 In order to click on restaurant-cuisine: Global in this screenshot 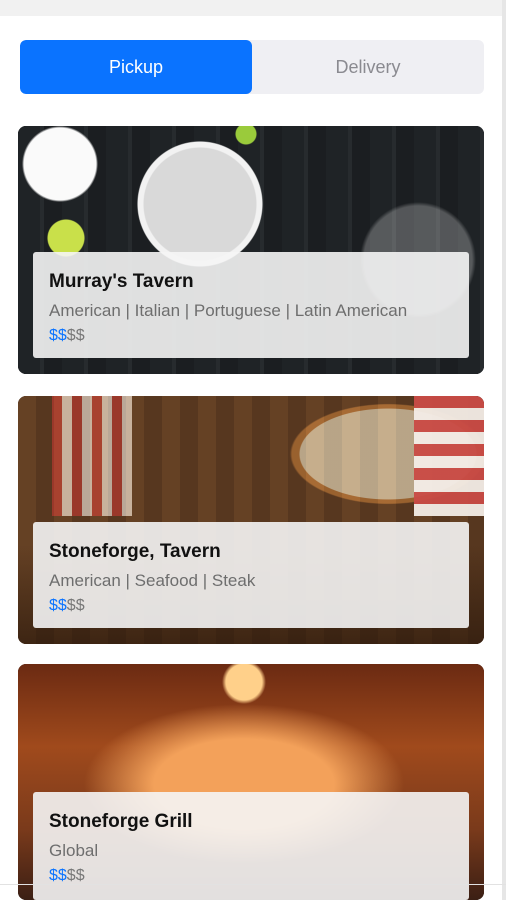, I will do `click(74, 850)`.